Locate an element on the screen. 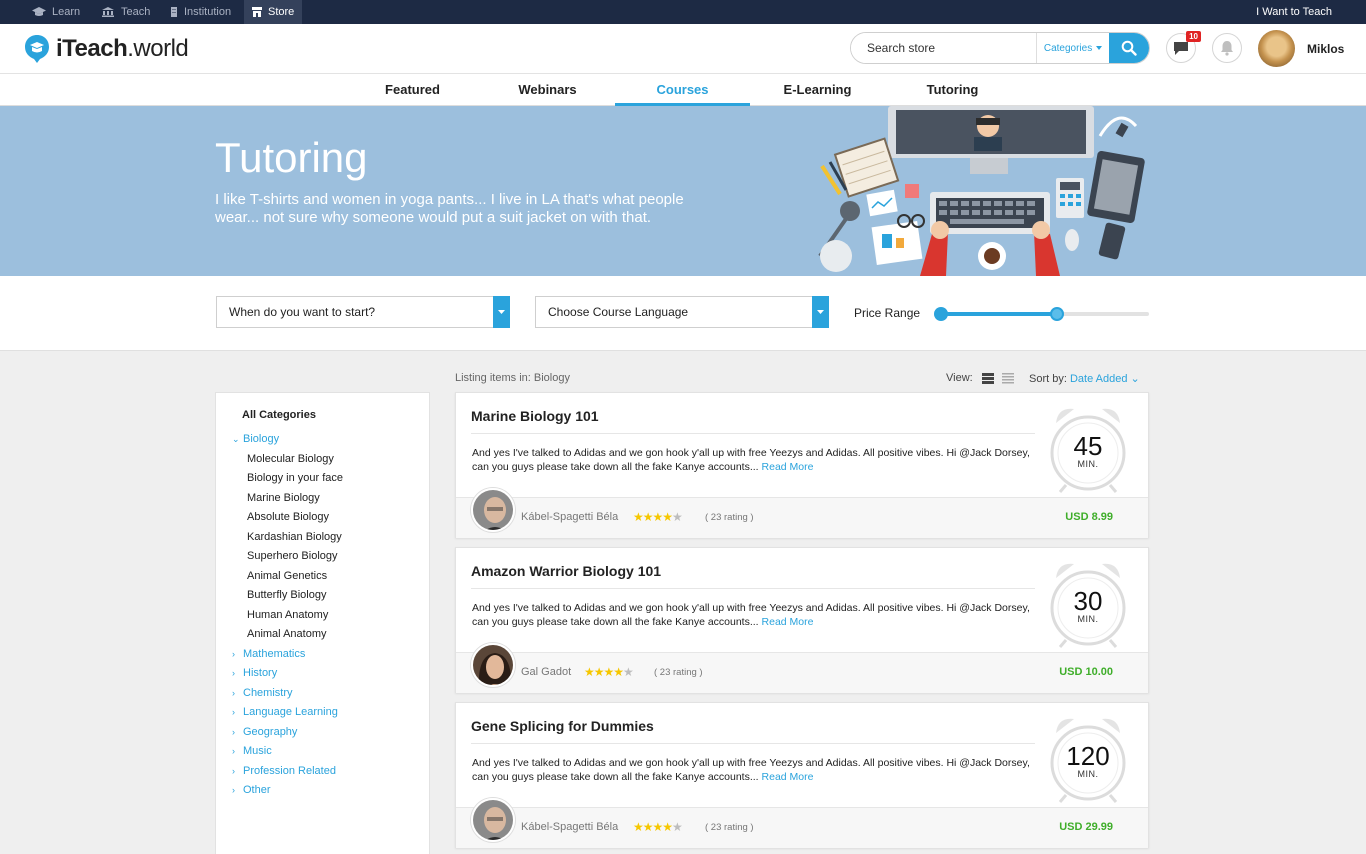  list-view-icon is located at coordinates (988, 378).